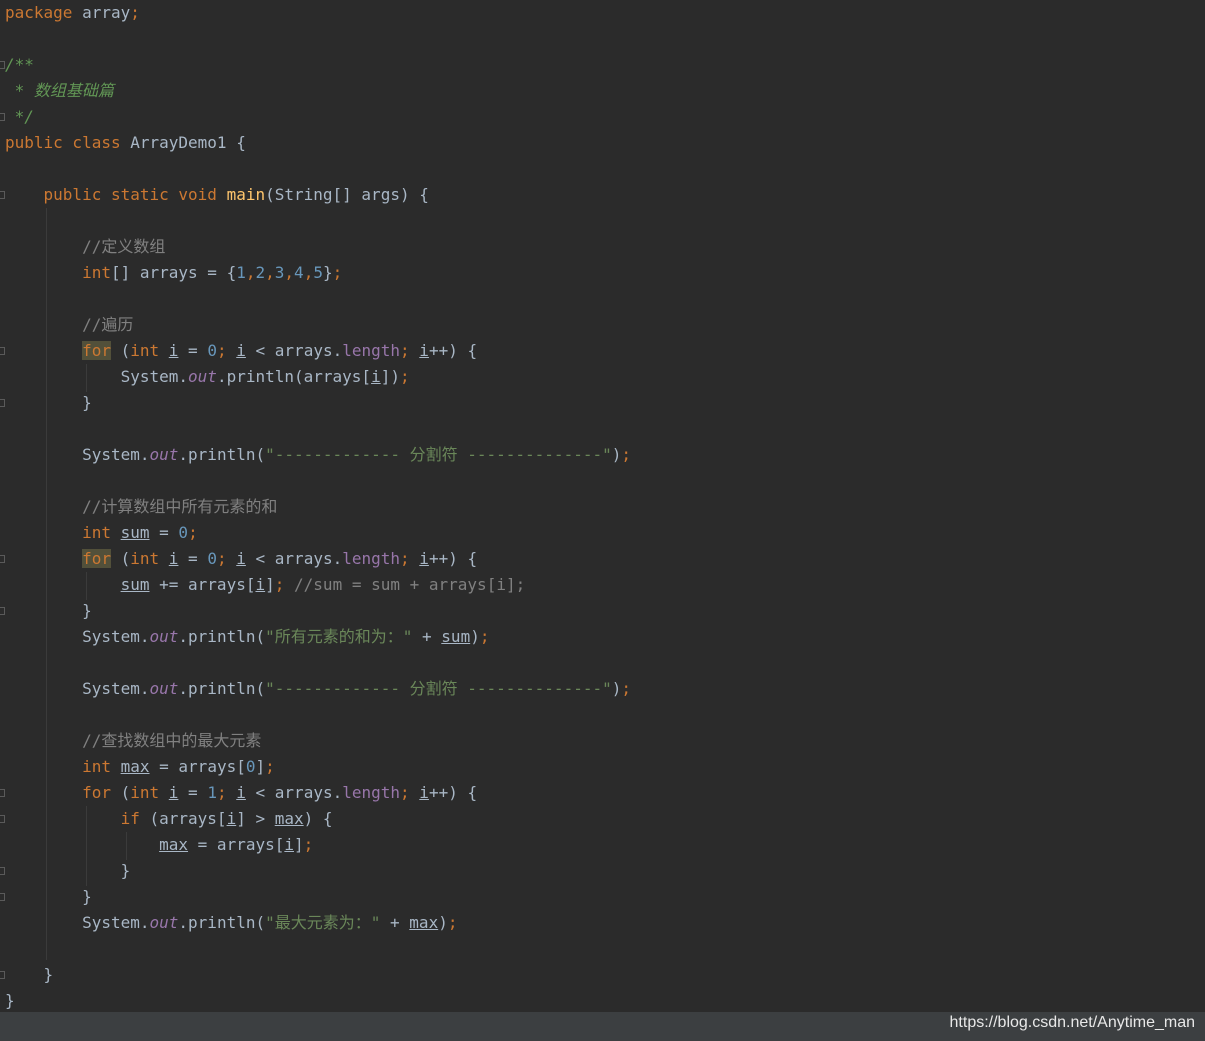  What do you see at coordinates (318, 377) in the screenshot?
I see `code-line: System.out.println(arrays[i]);` at bounding box center [318, 377].